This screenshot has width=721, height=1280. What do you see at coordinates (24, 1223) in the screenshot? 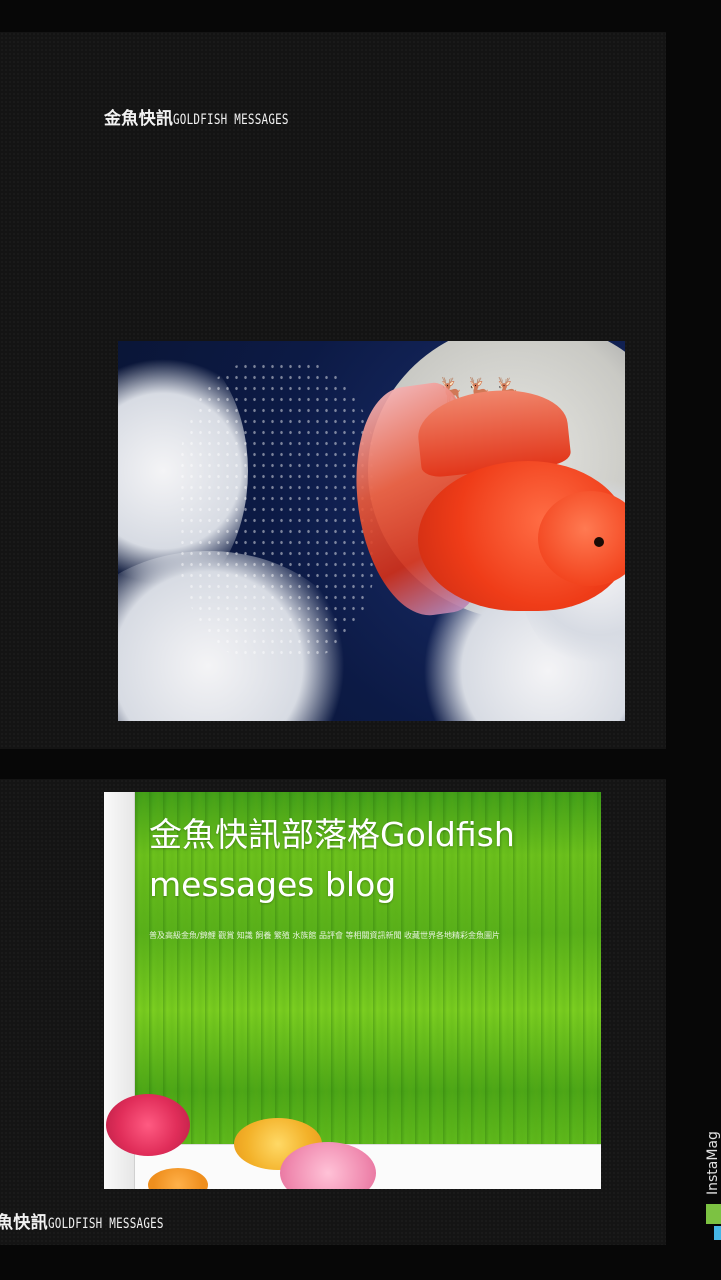
I see `caption-bottom-cjk: 魚快訊` at bounding box center [24, 1223].